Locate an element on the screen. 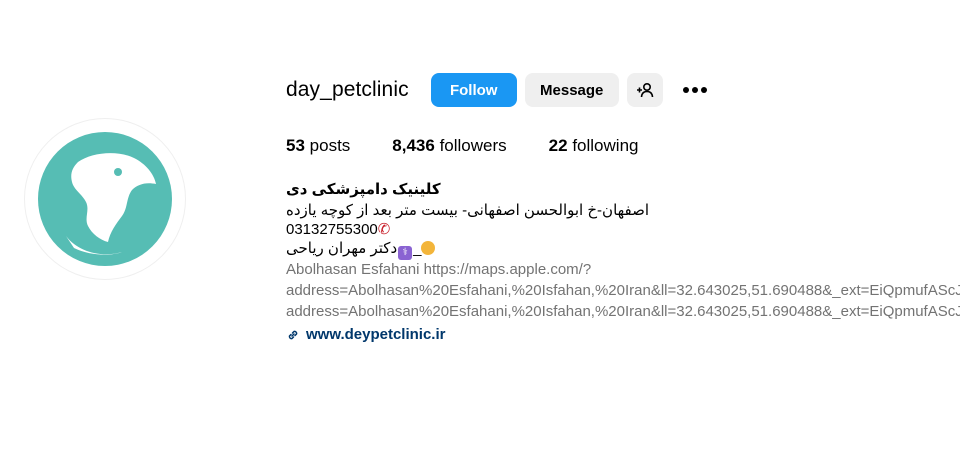 The image size is (960, 460). profile-stats: 53 posts 8,436 followers 22 following is located at coordinates (483, 146).